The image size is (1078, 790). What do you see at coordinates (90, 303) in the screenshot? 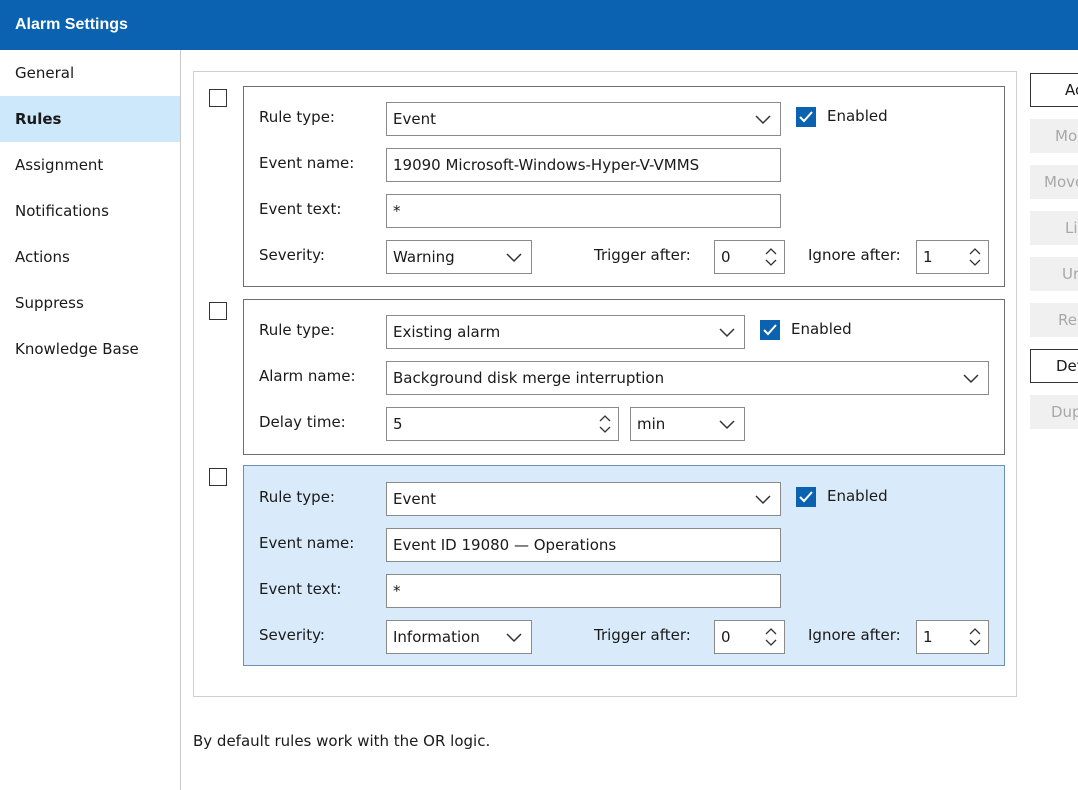
I see `sidebar-item-suppress: Suppress` at bounding box center [90, 303].